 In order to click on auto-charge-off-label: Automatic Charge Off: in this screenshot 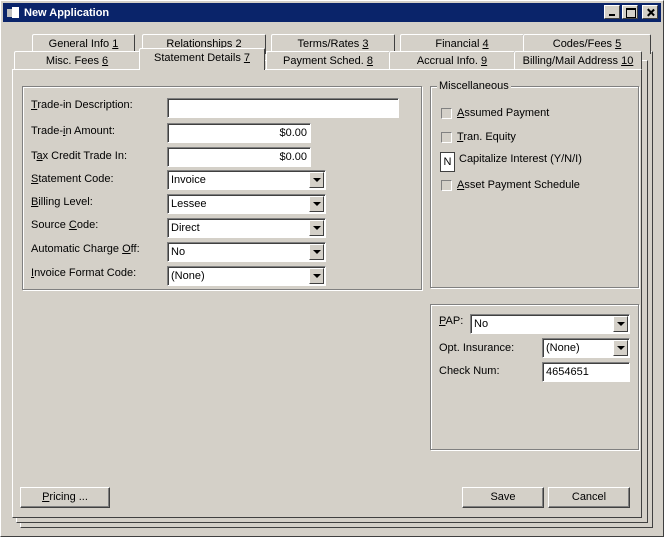, I will do `click(85, 249)`.